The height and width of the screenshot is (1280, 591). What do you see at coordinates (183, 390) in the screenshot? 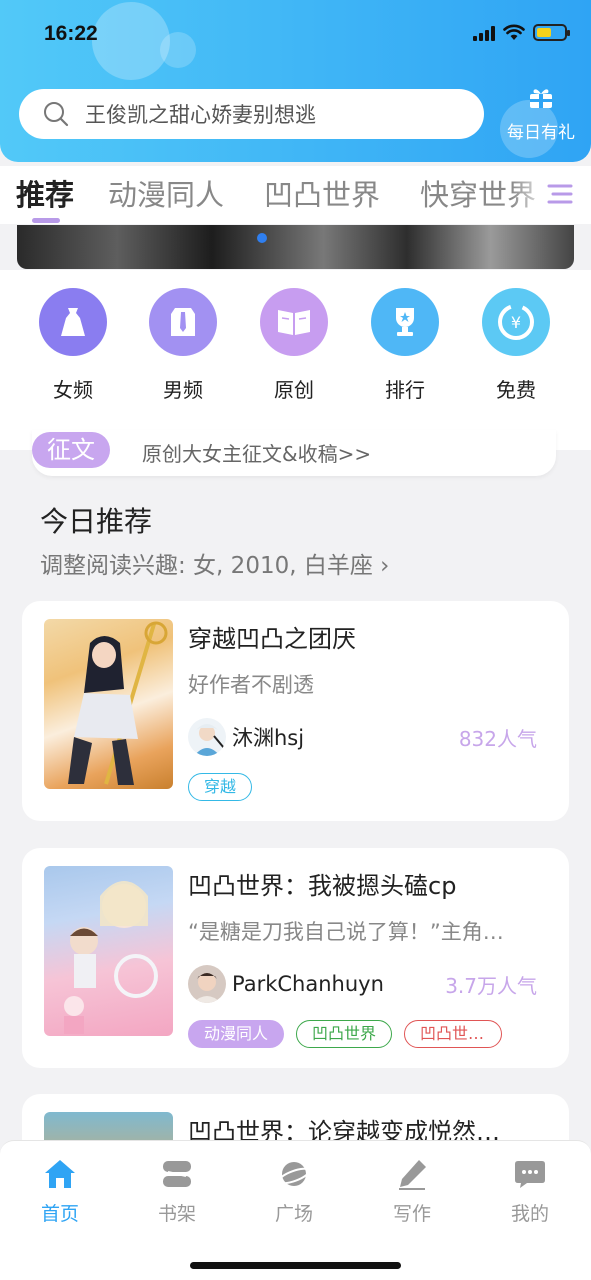
I see `category-label: 男频` at bounding box center [183, 390].